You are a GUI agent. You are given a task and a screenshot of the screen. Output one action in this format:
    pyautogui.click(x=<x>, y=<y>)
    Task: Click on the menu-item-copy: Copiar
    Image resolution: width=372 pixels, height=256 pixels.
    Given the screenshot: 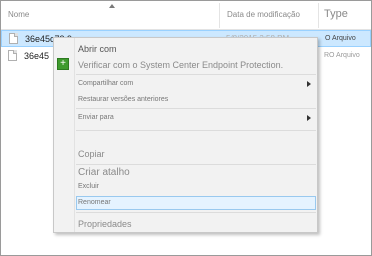 What is the action you would take?
    pyautogui.click(x=91, y=154)
    